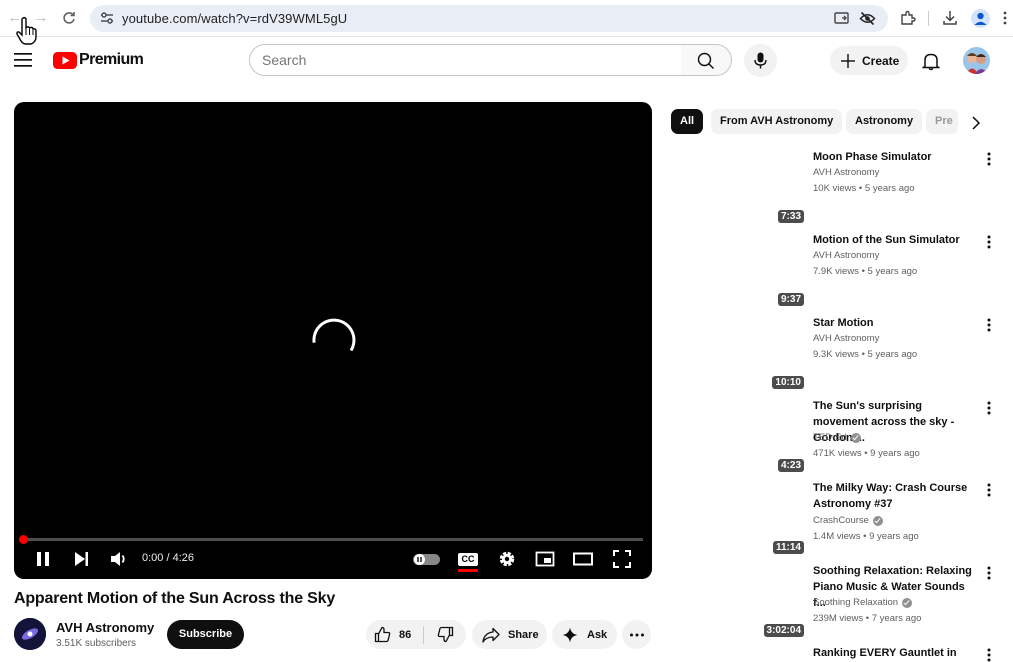 This screenshot has width=1013, height=662. I want to click on autoplay-toggle, so click(426, 559).